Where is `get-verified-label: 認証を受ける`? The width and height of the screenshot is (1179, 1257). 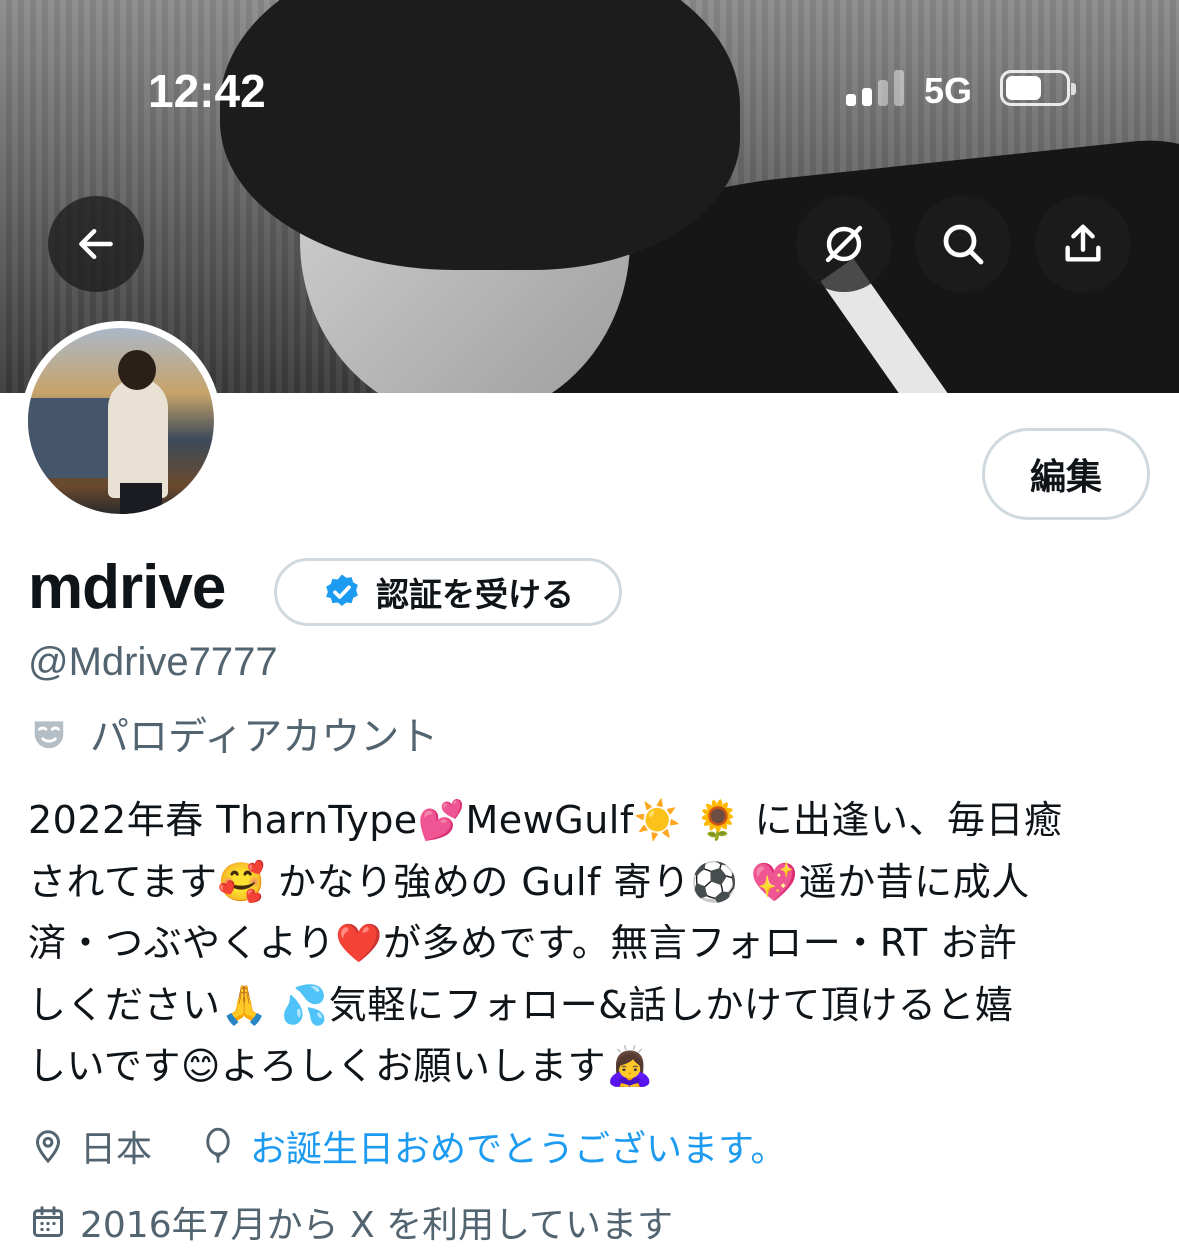 get-verified-label: 認証を受ける is located at coordinates (475, 594).